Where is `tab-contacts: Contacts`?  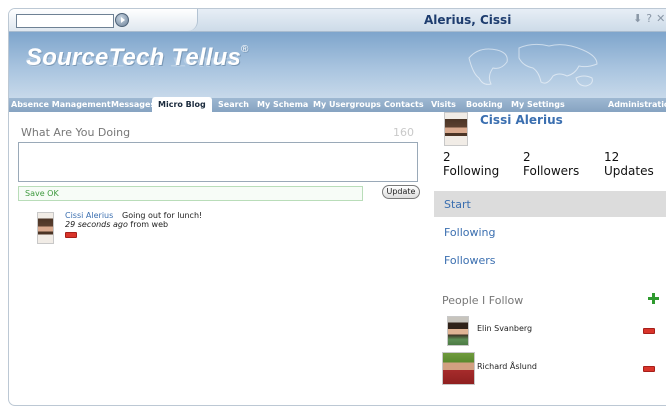
tab-contacts: Contacts is located at coordinates (404, 104).